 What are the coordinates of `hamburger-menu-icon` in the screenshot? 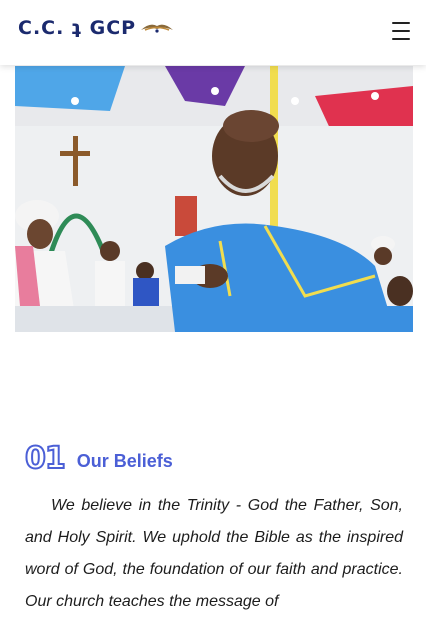 It's located at (401, 31).